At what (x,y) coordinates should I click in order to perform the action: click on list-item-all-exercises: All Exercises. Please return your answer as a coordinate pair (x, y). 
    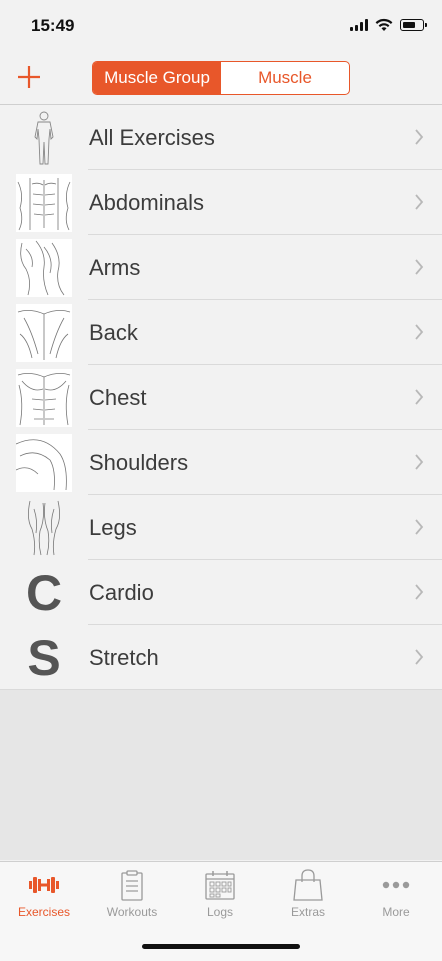
    Looking at the image, I should click on (221, 137).